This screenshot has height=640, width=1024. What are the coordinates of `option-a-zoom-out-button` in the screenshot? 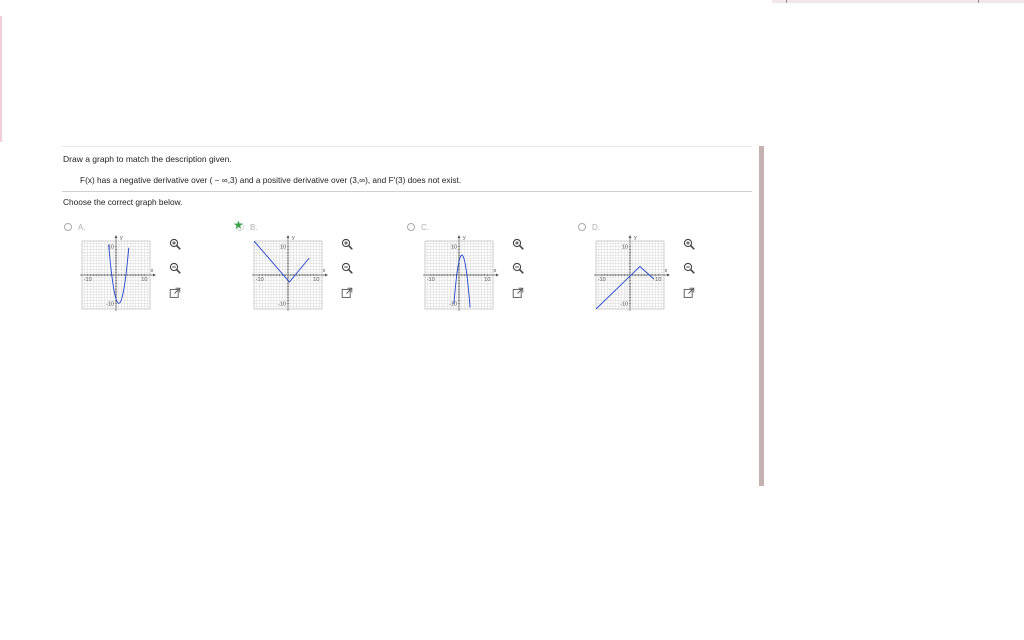 It's located at (175, 268).